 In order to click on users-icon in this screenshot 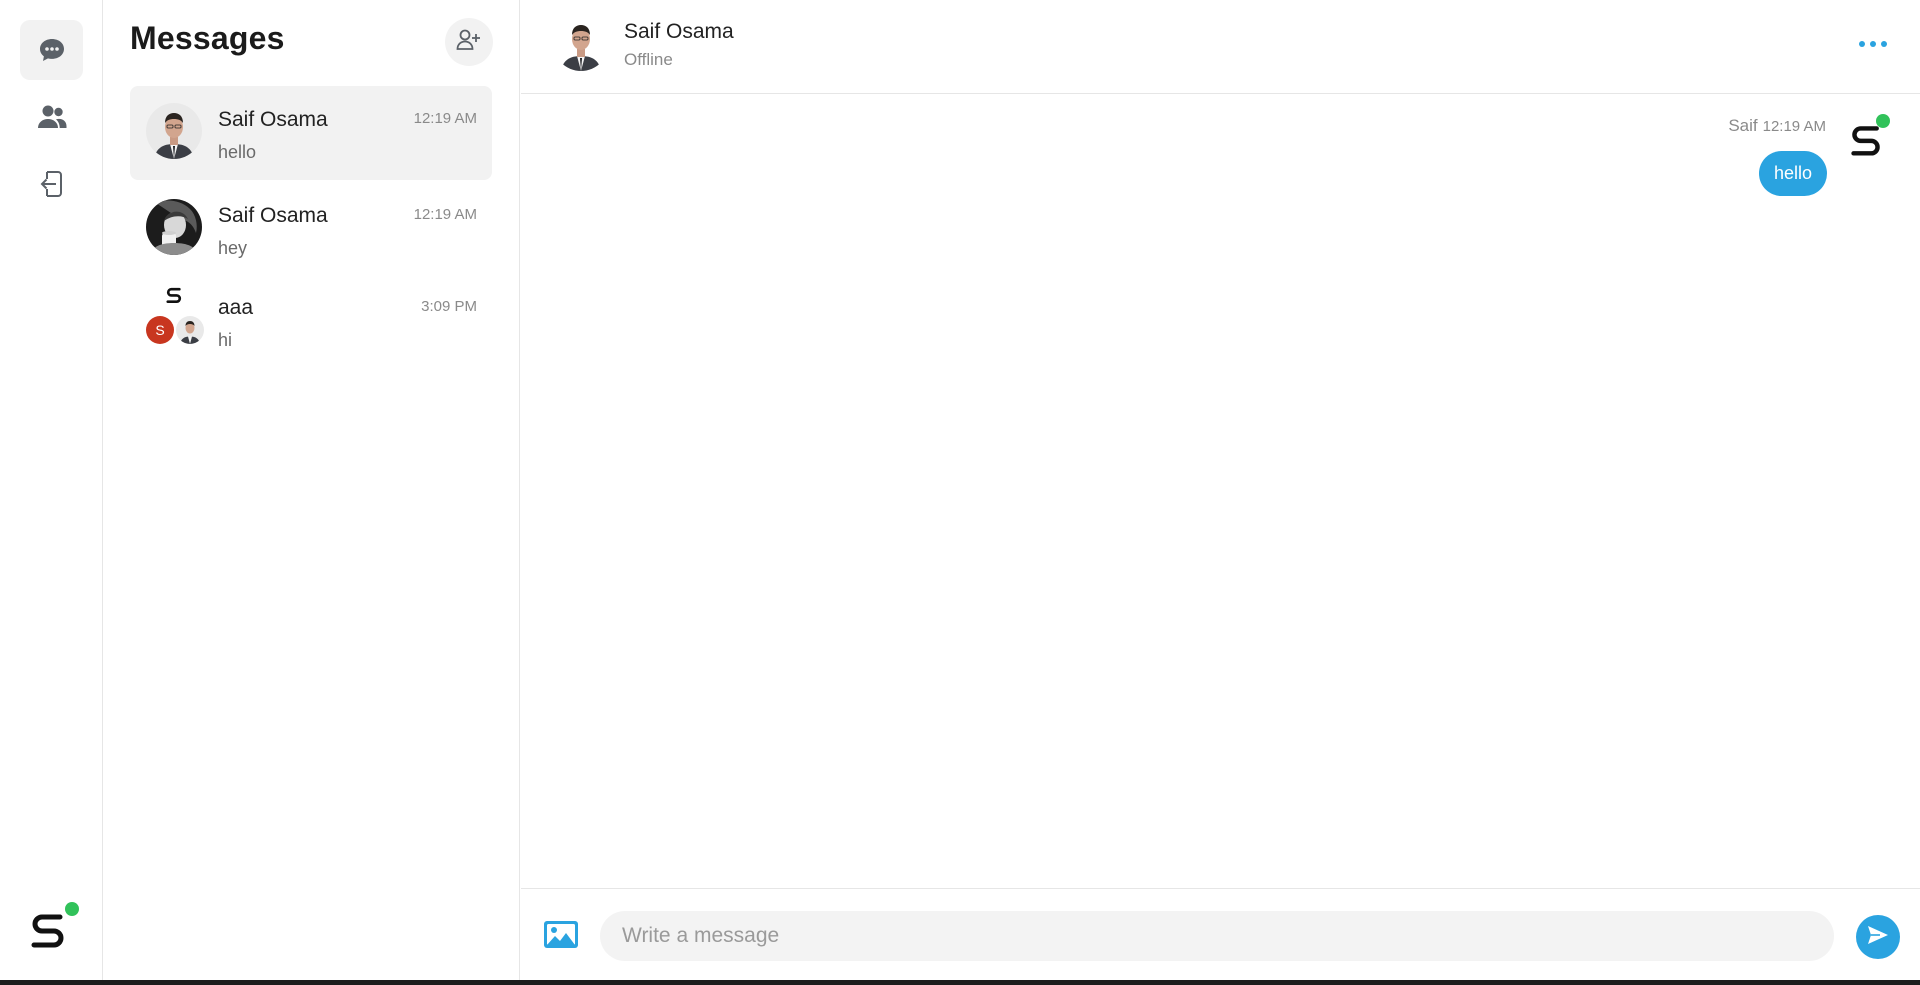, I will do `click(52, 117)`.